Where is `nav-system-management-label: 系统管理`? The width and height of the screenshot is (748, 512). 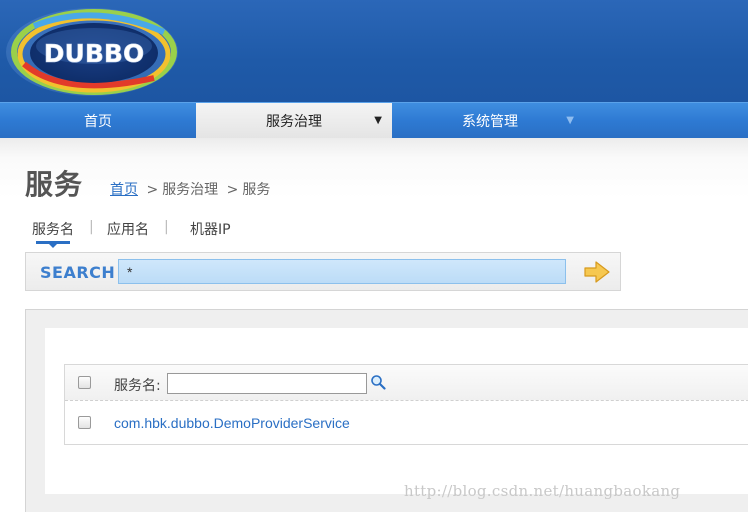
nav-system-management-label: 系统管理 is located at coordinates (490, 122).